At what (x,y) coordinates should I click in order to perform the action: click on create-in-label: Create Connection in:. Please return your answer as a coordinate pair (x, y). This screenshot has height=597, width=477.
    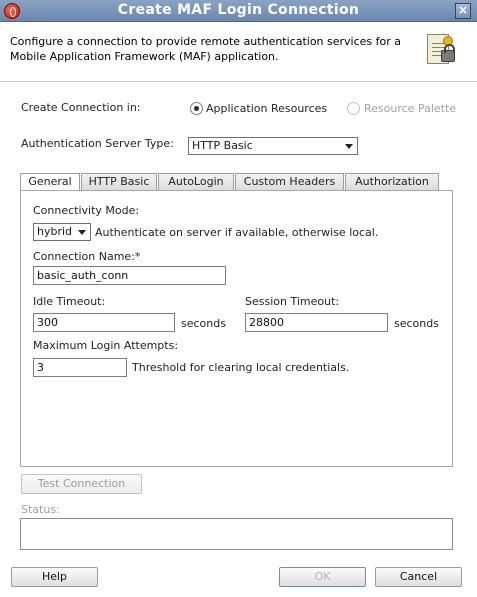
    Looking at the image, I should click on (81, 107).